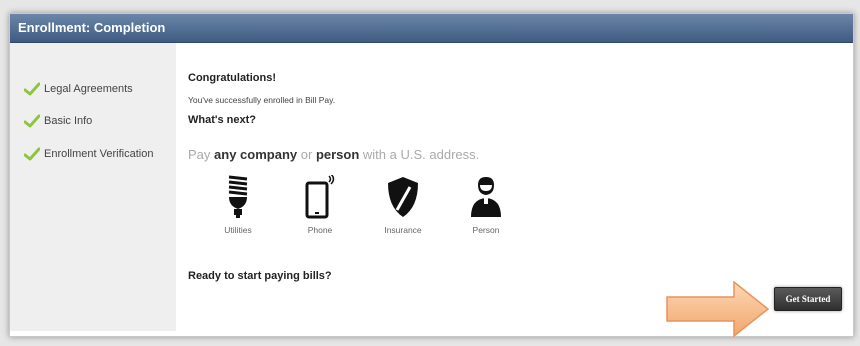  Describe the element at coordinates (337, 154) in the screenshot. I see `person-text: person` at that location.